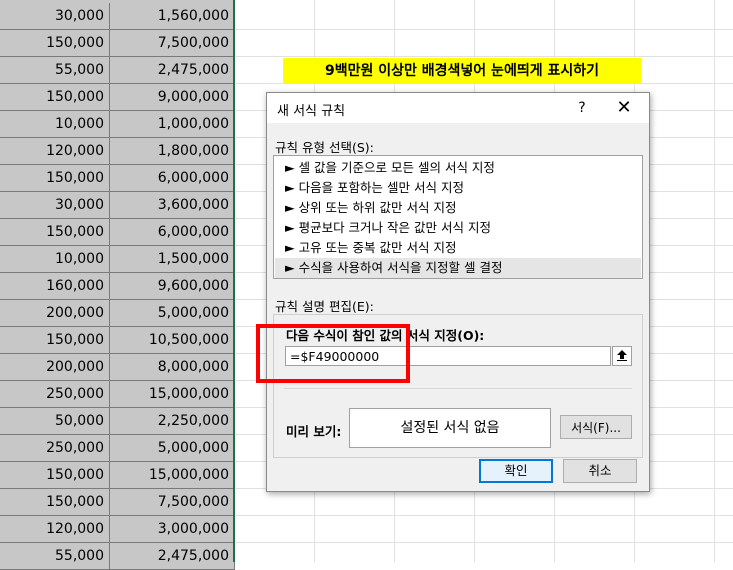 The height and width of the screenshot is (570, 733). I want to click on edit-description-label: 규칙 설명 편집(E):, so click(324, 306).